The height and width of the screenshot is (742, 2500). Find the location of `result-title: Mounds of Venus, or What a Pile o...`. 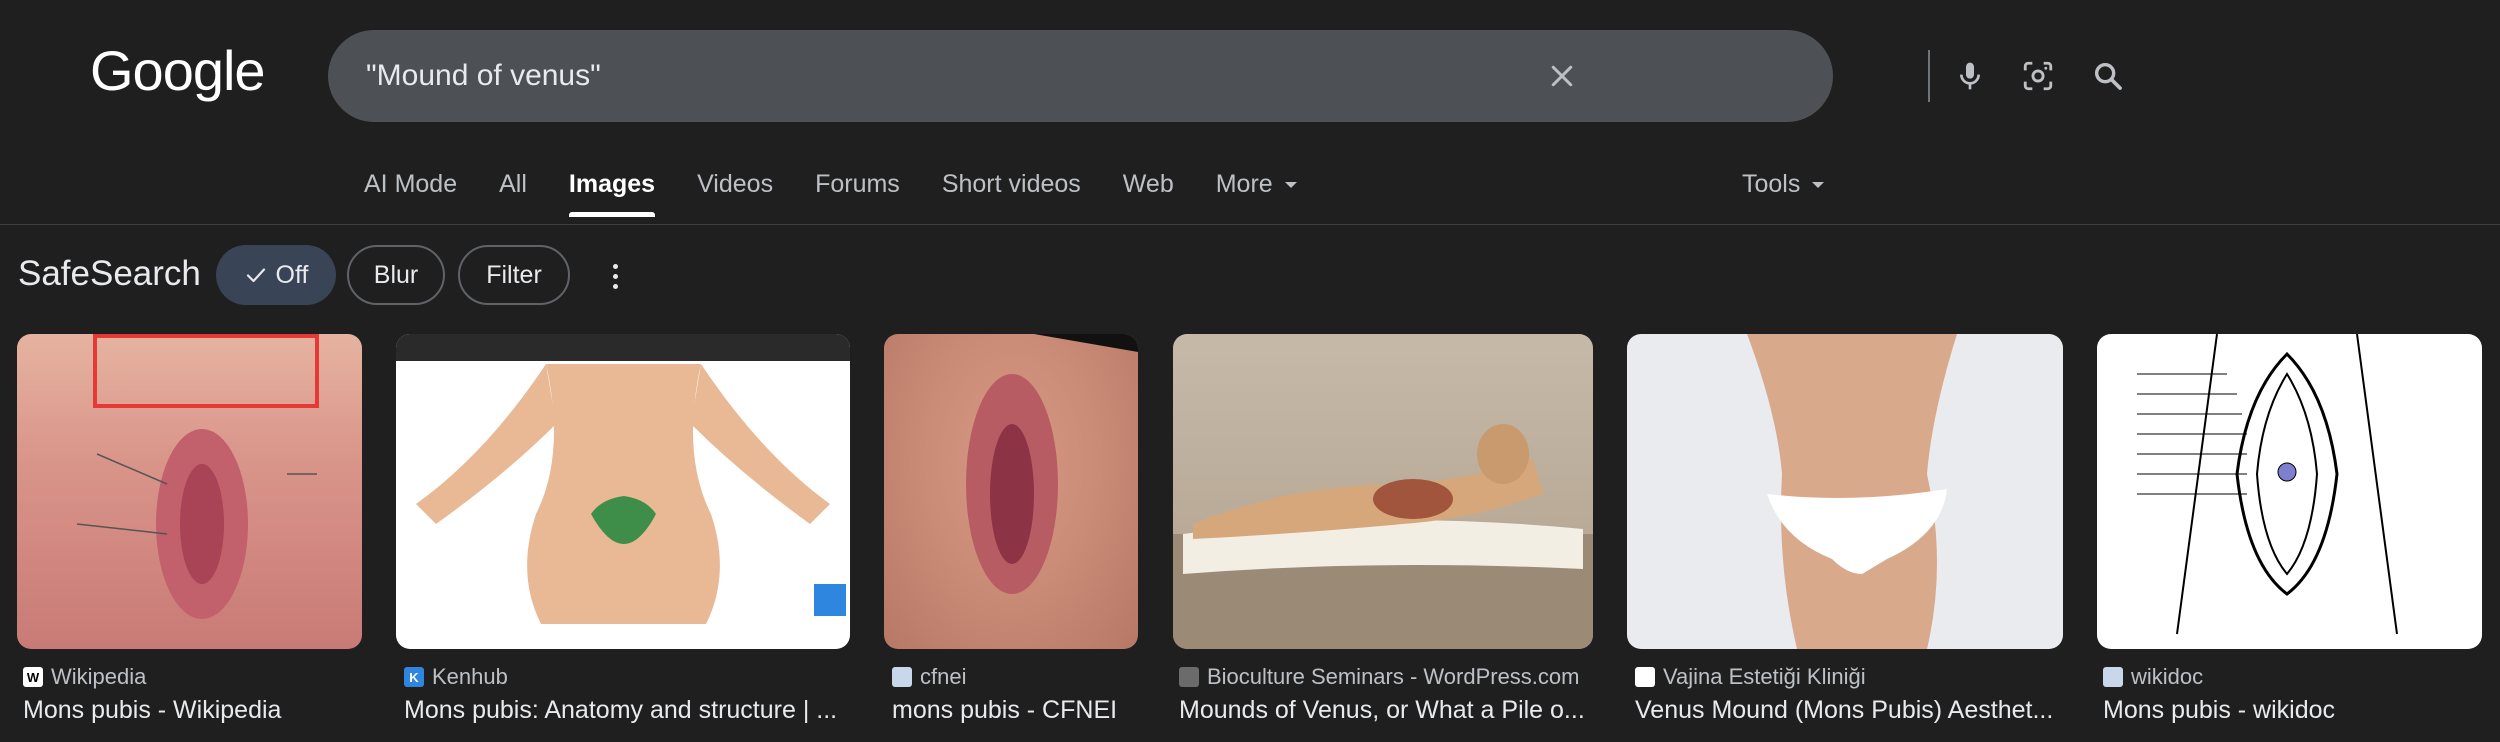

result-title: Mounds of Venus, or What a Pile o... is located at coordinates (1386, 710).